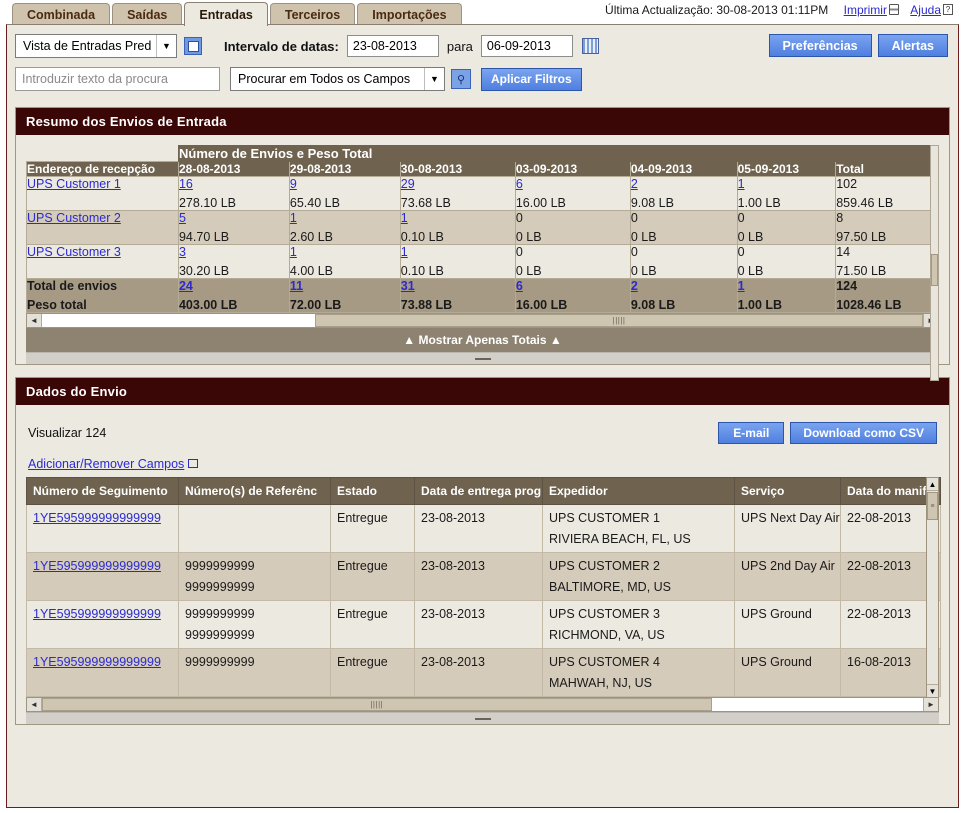 The image size is (965, 813). Describe the element at coordinates (233, 227) in the screenshot. I see `summary-cell: 5 94.70 LB` at that location.